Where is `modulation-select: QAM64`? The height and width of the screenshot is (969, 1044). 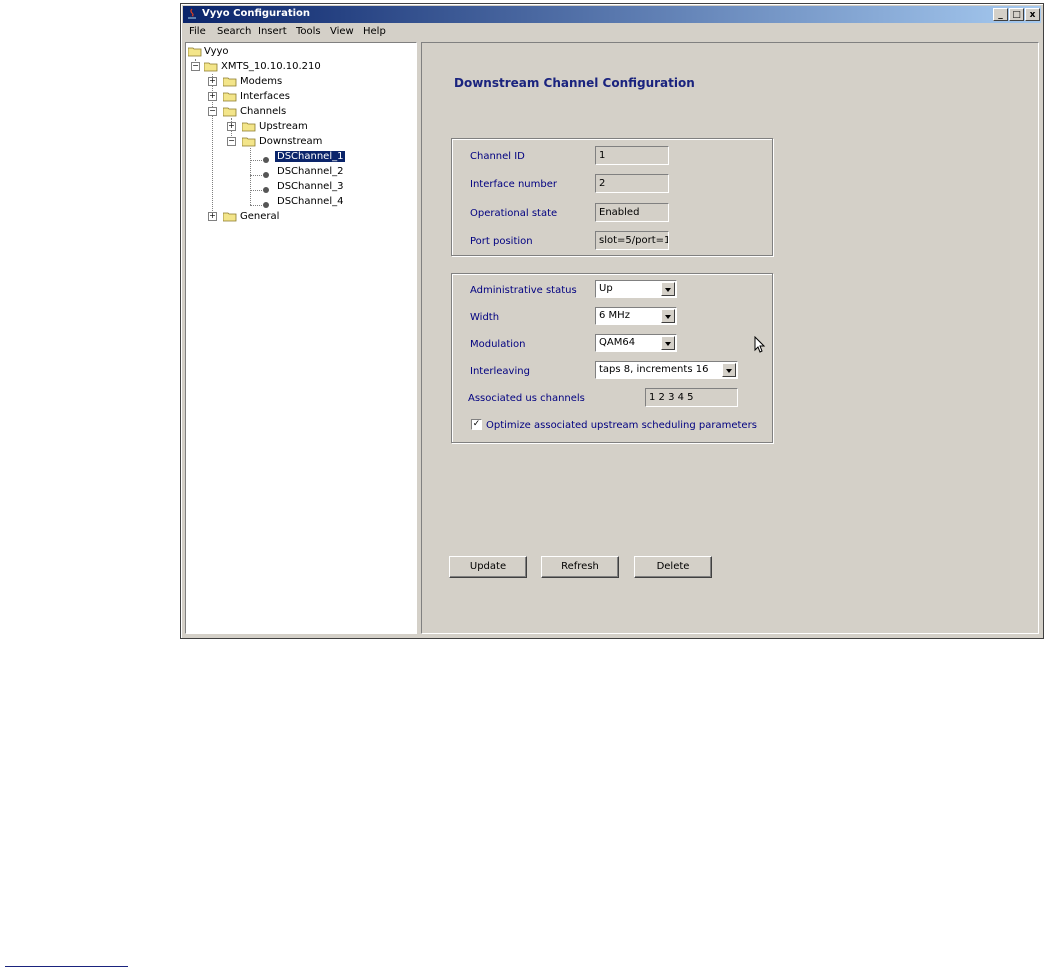
modulation-select: QAM64 is located at coordinates (636, 343).